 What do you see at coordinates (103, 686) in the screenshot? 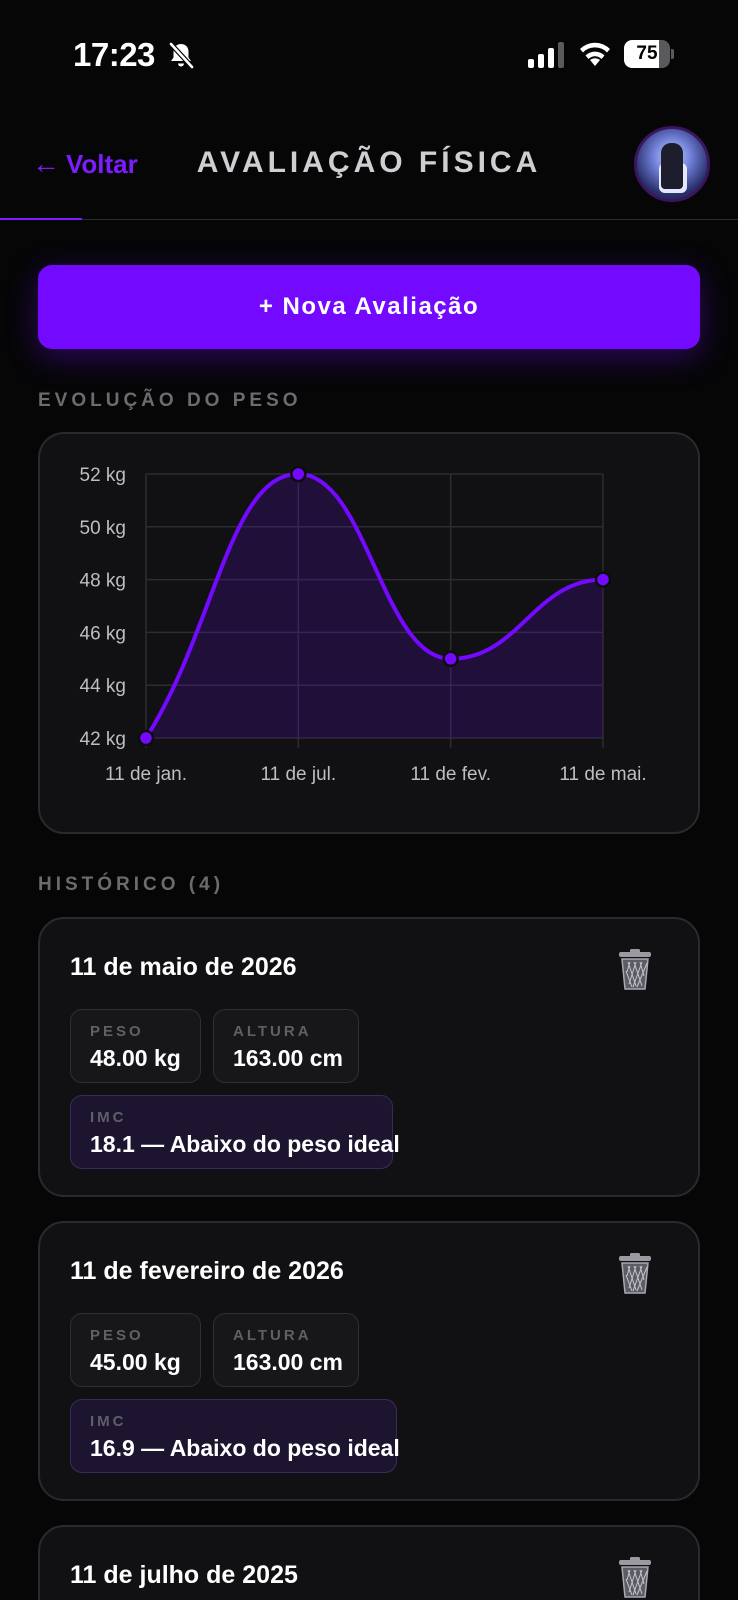
I see `chart-y-tick-label: 44 kg` at bounding box center [103, 686].